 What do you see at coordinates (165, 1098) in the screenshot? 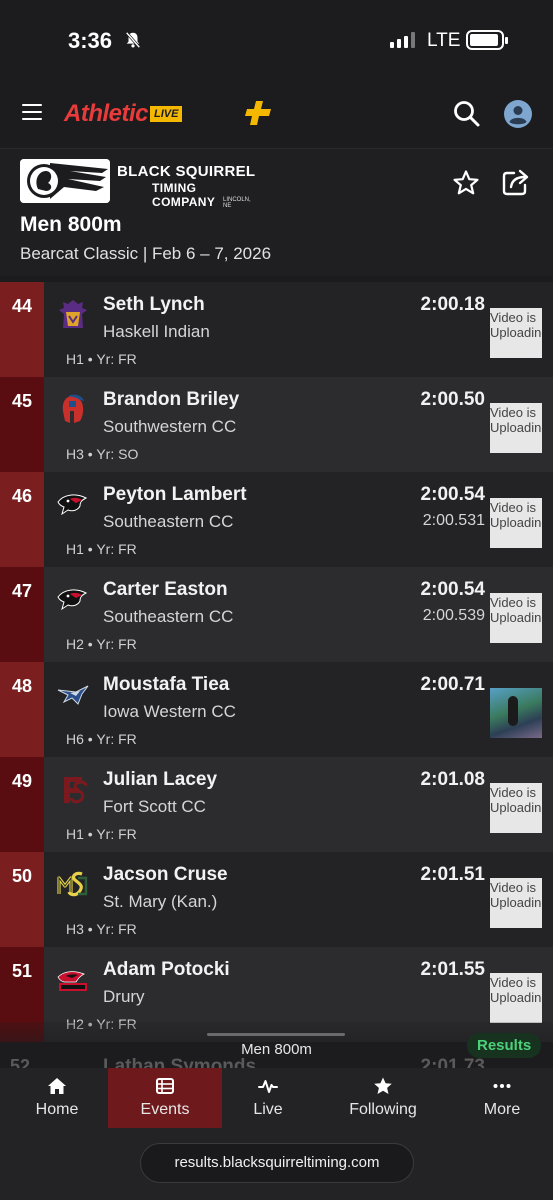
I see `tab-events: Events` at bounding box center [165, 1098].